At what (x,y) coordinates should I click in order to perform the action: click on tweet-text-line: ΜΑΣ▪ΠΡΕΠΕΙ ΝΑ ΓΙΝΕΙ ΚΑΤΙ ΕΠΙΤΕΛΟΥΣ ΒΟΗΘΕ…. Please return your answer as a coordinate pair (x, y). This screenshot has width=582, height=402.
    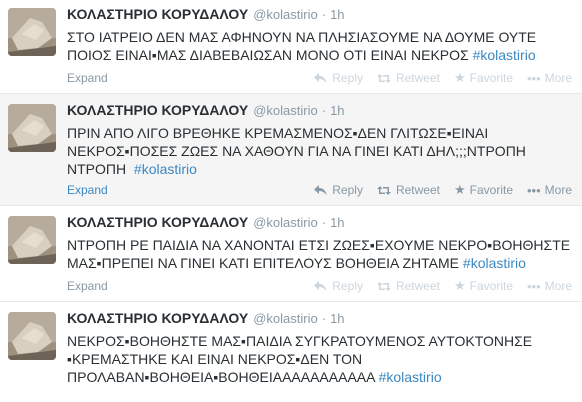
    Looking at the image, I should click on (319, 263).